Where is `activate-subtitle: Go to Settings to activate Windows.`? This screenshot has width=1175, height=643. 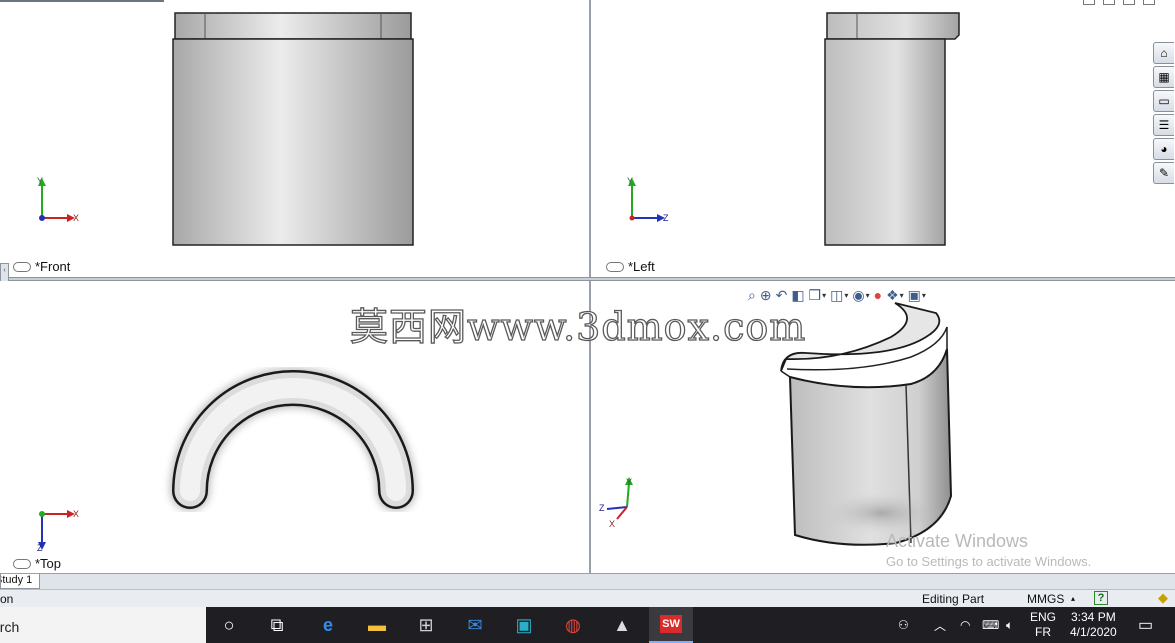
activate-subtitle: Go to Settings to activate Windows. is located at coordinates (989, 561).